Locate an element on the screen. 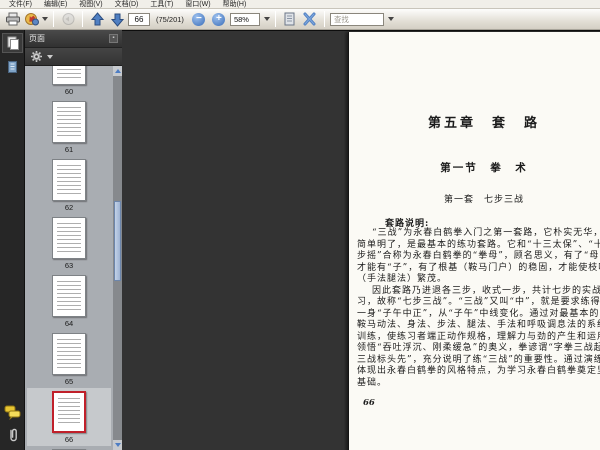 This screenshot has width=600, height=450. scroll-up-icon is located at coordinates (117, 71).